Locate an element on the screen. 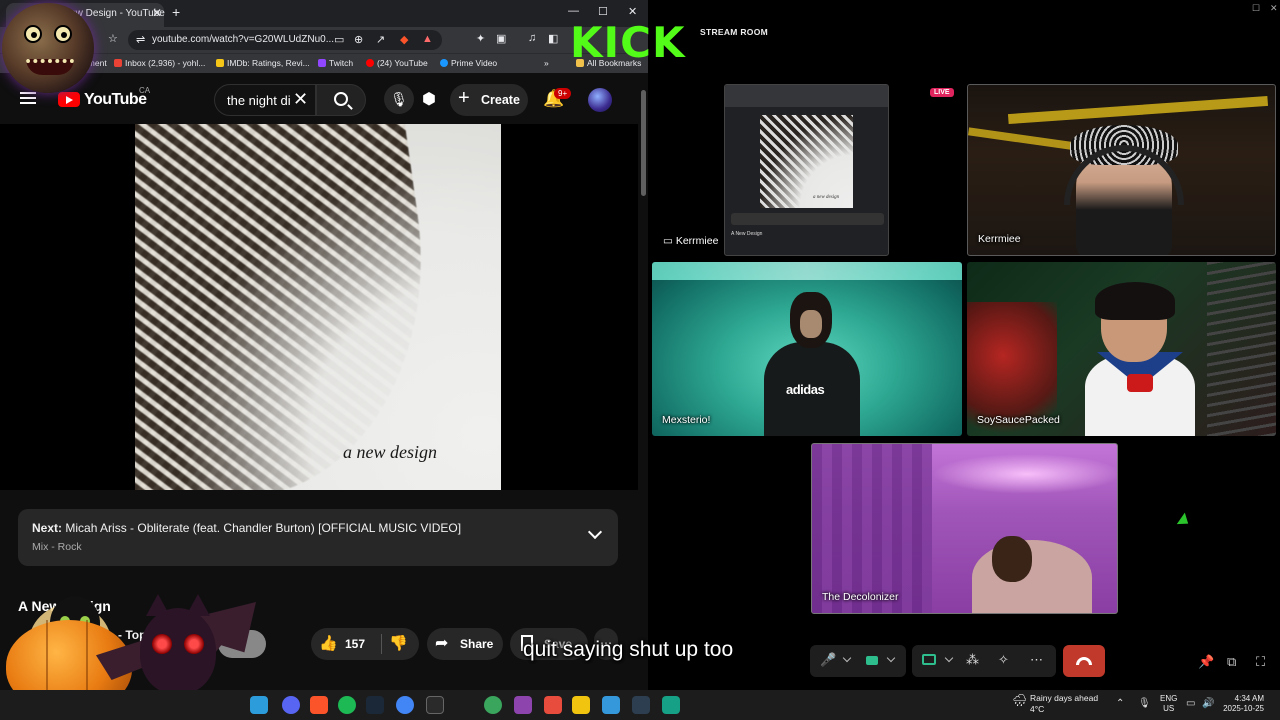 This screenshot has width=1280, height=720. cast-icon: ▭ is located at coordinates (339, 39).